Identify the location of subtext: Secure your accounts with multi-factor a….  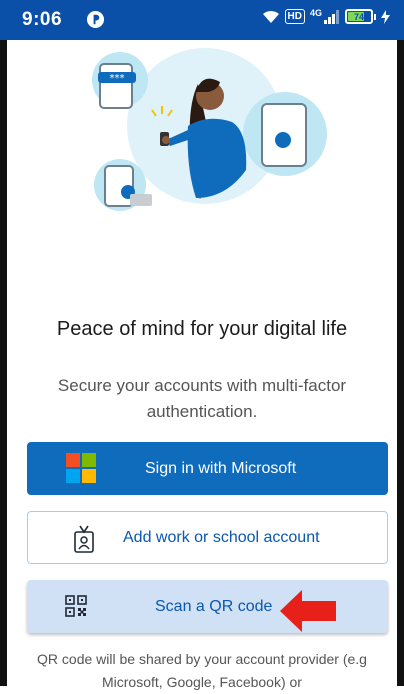
(202, 398).